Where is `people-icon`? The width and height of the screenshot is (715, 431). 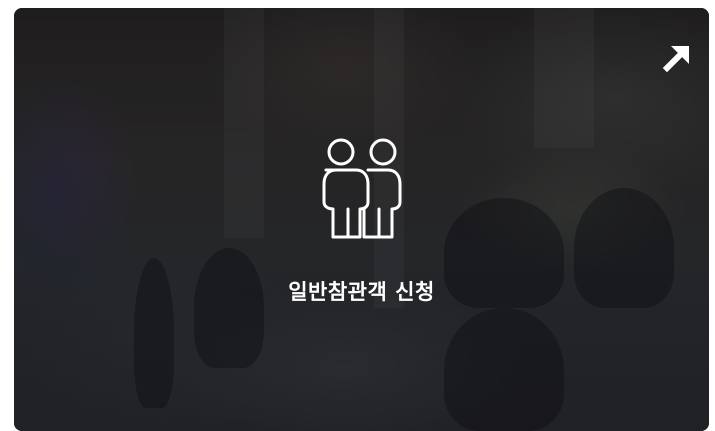
people-icon is located at coordinates (361, 188).